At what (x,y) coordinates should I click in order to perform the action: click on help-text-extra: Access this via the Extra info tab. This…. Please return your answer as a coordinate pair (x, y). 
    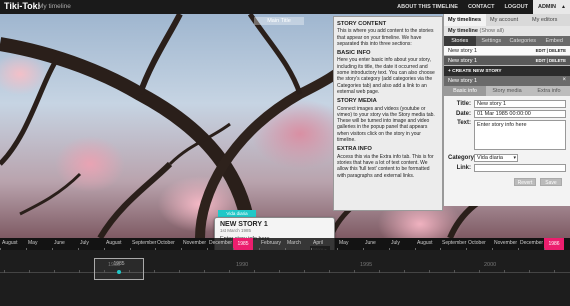
    Looking at the image, I should click on (385, 166).